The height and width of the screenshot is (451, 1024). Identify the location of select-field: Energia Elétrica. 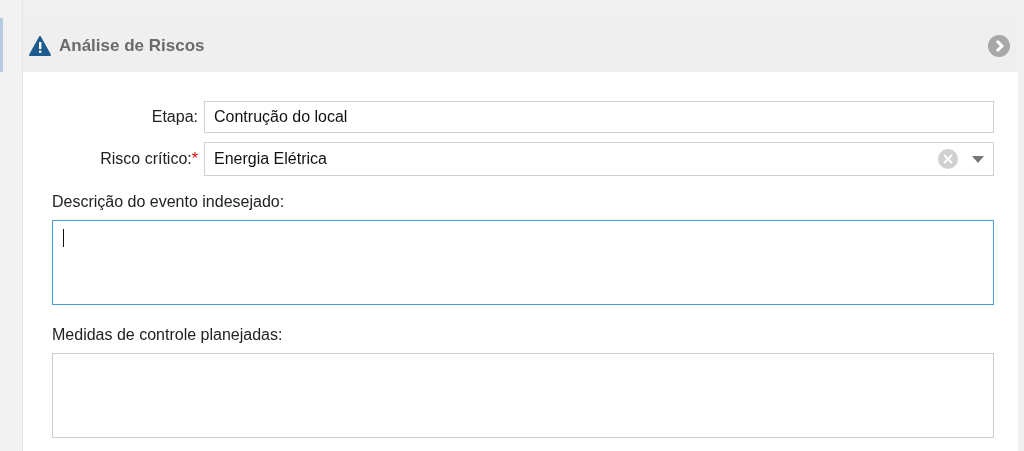
(599, 159).